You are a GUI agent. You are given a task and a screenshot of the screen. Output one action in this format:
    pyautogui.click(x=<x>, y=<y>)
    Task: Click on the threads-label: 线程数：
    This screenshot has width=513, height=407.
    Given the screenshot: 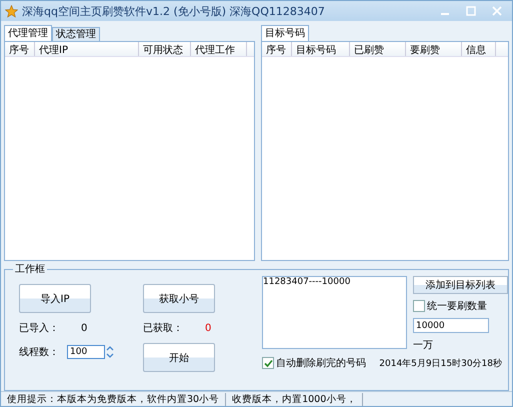 What is the action you would take?
    pyautogui.click(x=39, y=352)
    